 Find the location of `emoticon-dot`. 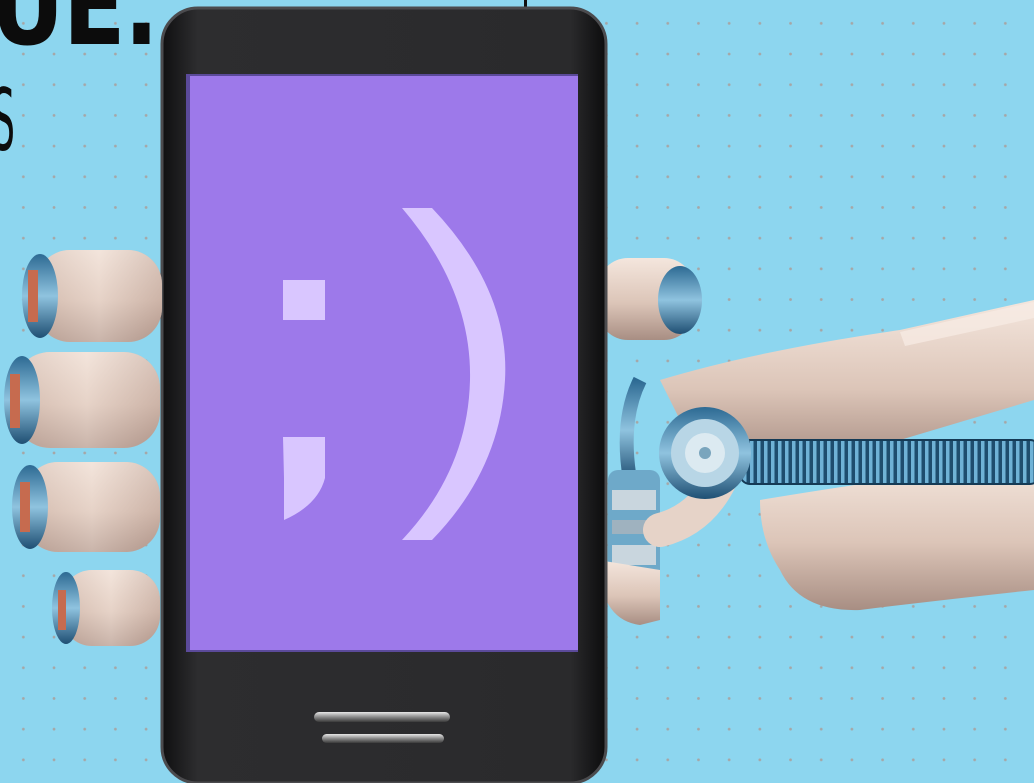

emoticon-dot is located at coordinates (304, 300).